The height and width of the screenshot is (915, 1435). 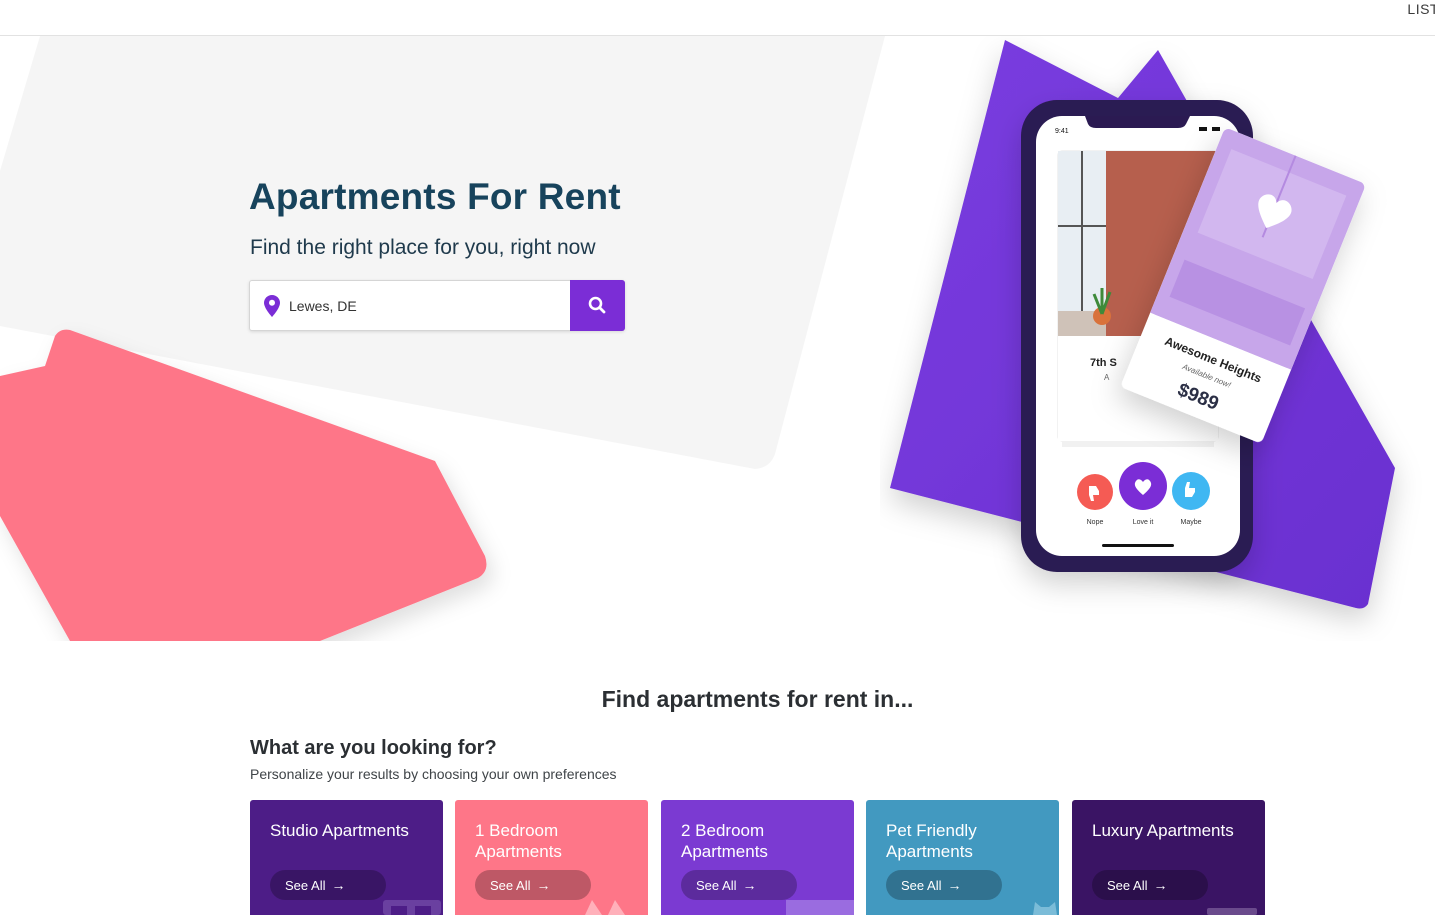 What do you see at coordinates (1232, 911) in the screenshot?
I see `luxury-decoration` at bounding box center [1232, 911].